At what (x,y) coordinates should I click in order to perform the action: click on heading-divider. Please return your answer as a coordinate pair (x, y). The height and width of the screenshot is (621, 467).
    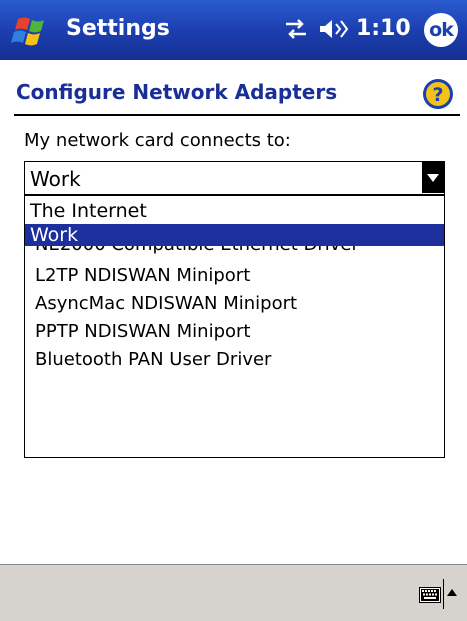
    Looking at the image, I should click on (237, 115).